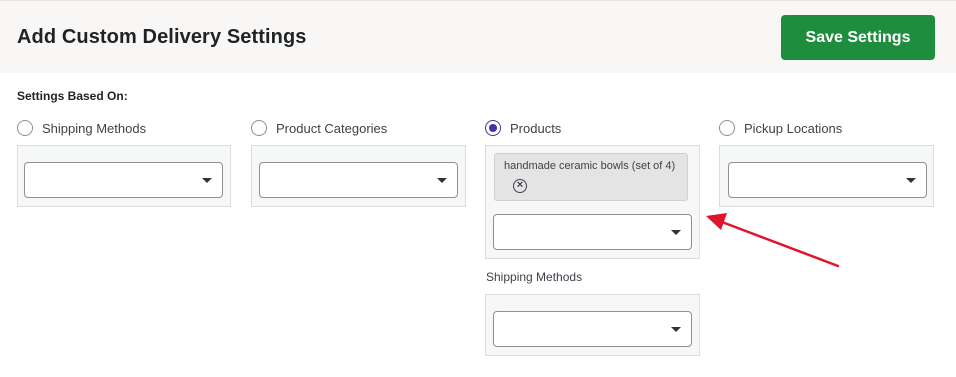 This screenshot has height=377, width=956. I want to click on page-title: Add Custom Delivery Settings, so click(162, 37).